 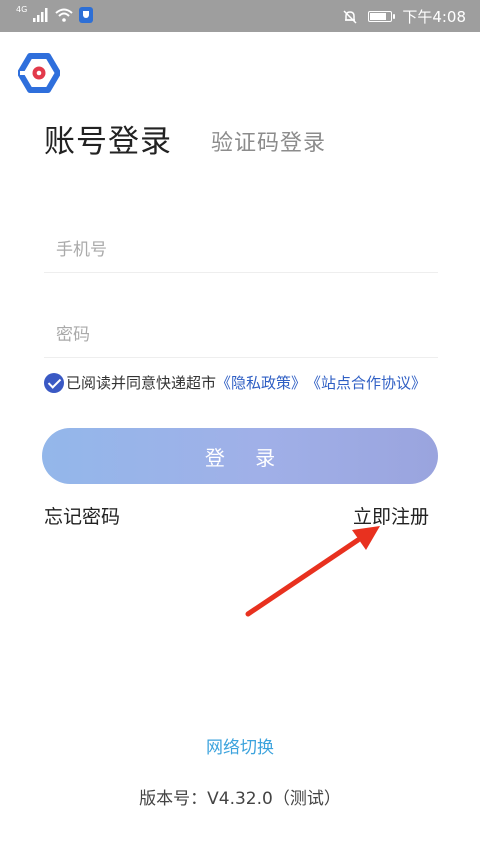 I want to click on agreement-text: 已阅读并同意快递超市, so click(x=141, y=383).